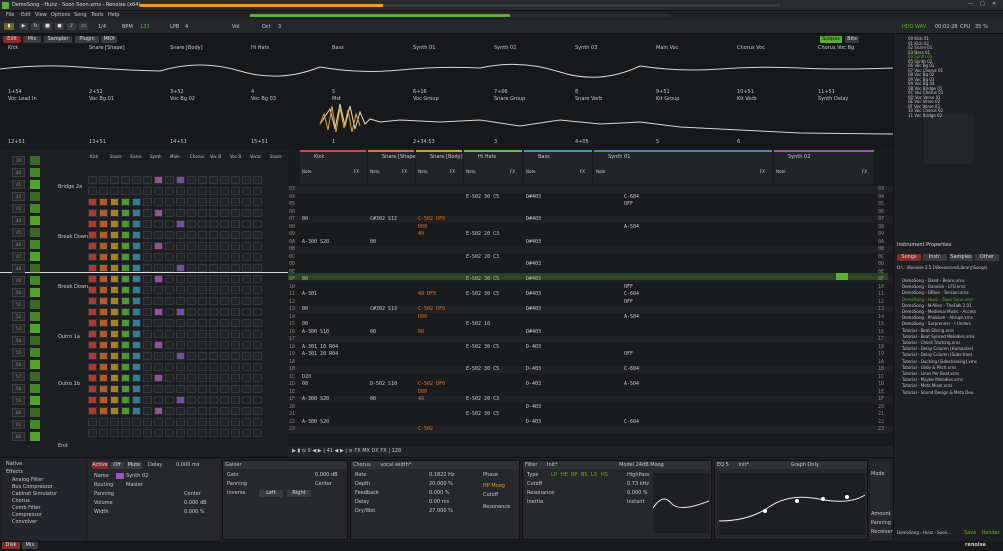 This screenshot has width=1003, height=551. I want to click on pattern-row: 1F 1F A-300 S20 00 40 E-502 20 C3, so click(590, 399).